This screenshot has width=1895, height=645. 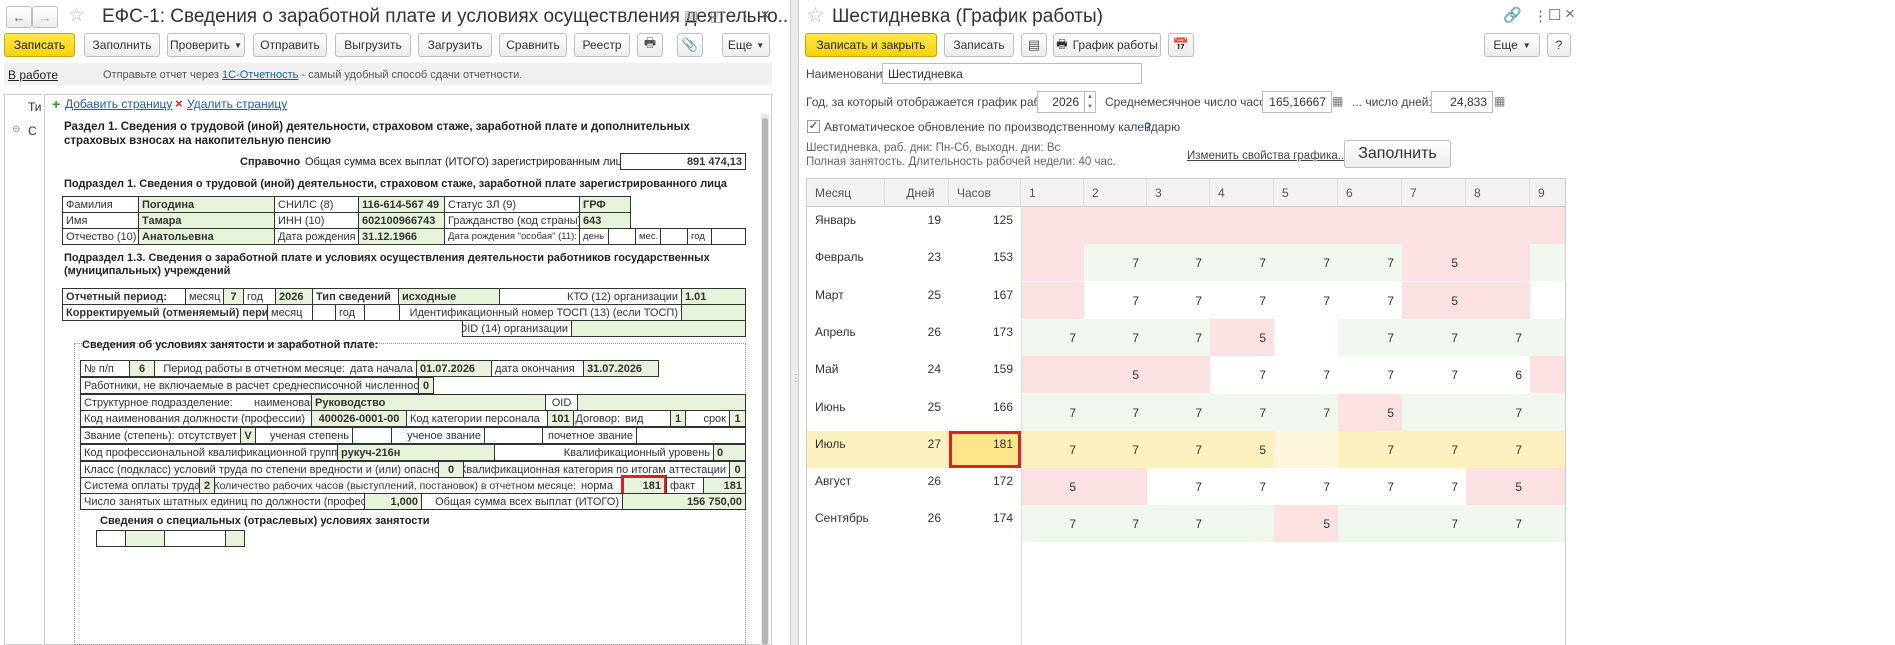 I want to click on day-cell-8: 5, so click(x=1498, y=487).